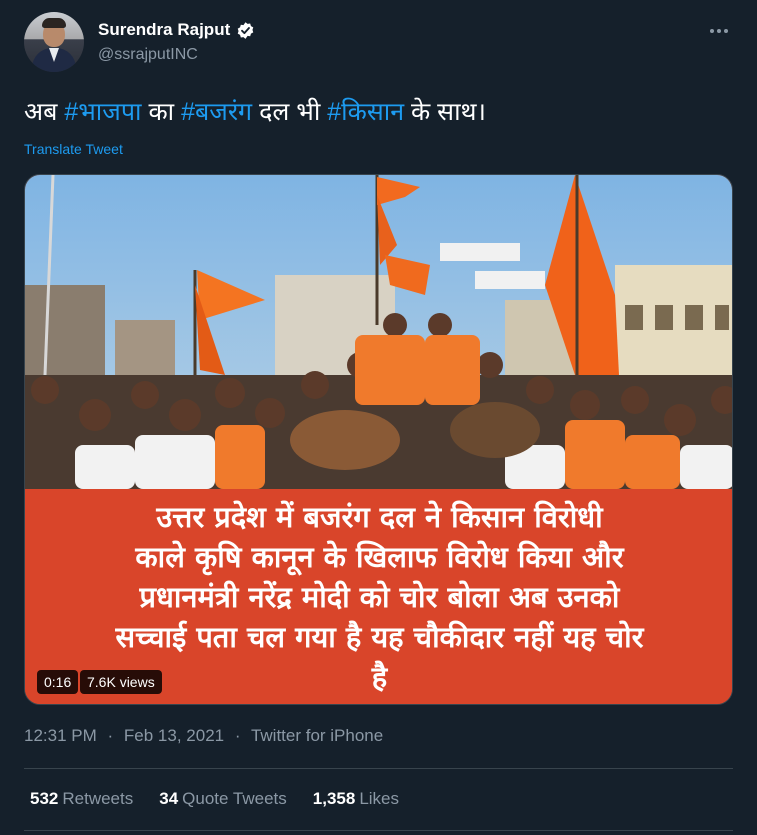 Image resolution: width=757 pixels, height=835 pixels. I want to click on author-name-row: Surendra Rajput, so click(176, 30).